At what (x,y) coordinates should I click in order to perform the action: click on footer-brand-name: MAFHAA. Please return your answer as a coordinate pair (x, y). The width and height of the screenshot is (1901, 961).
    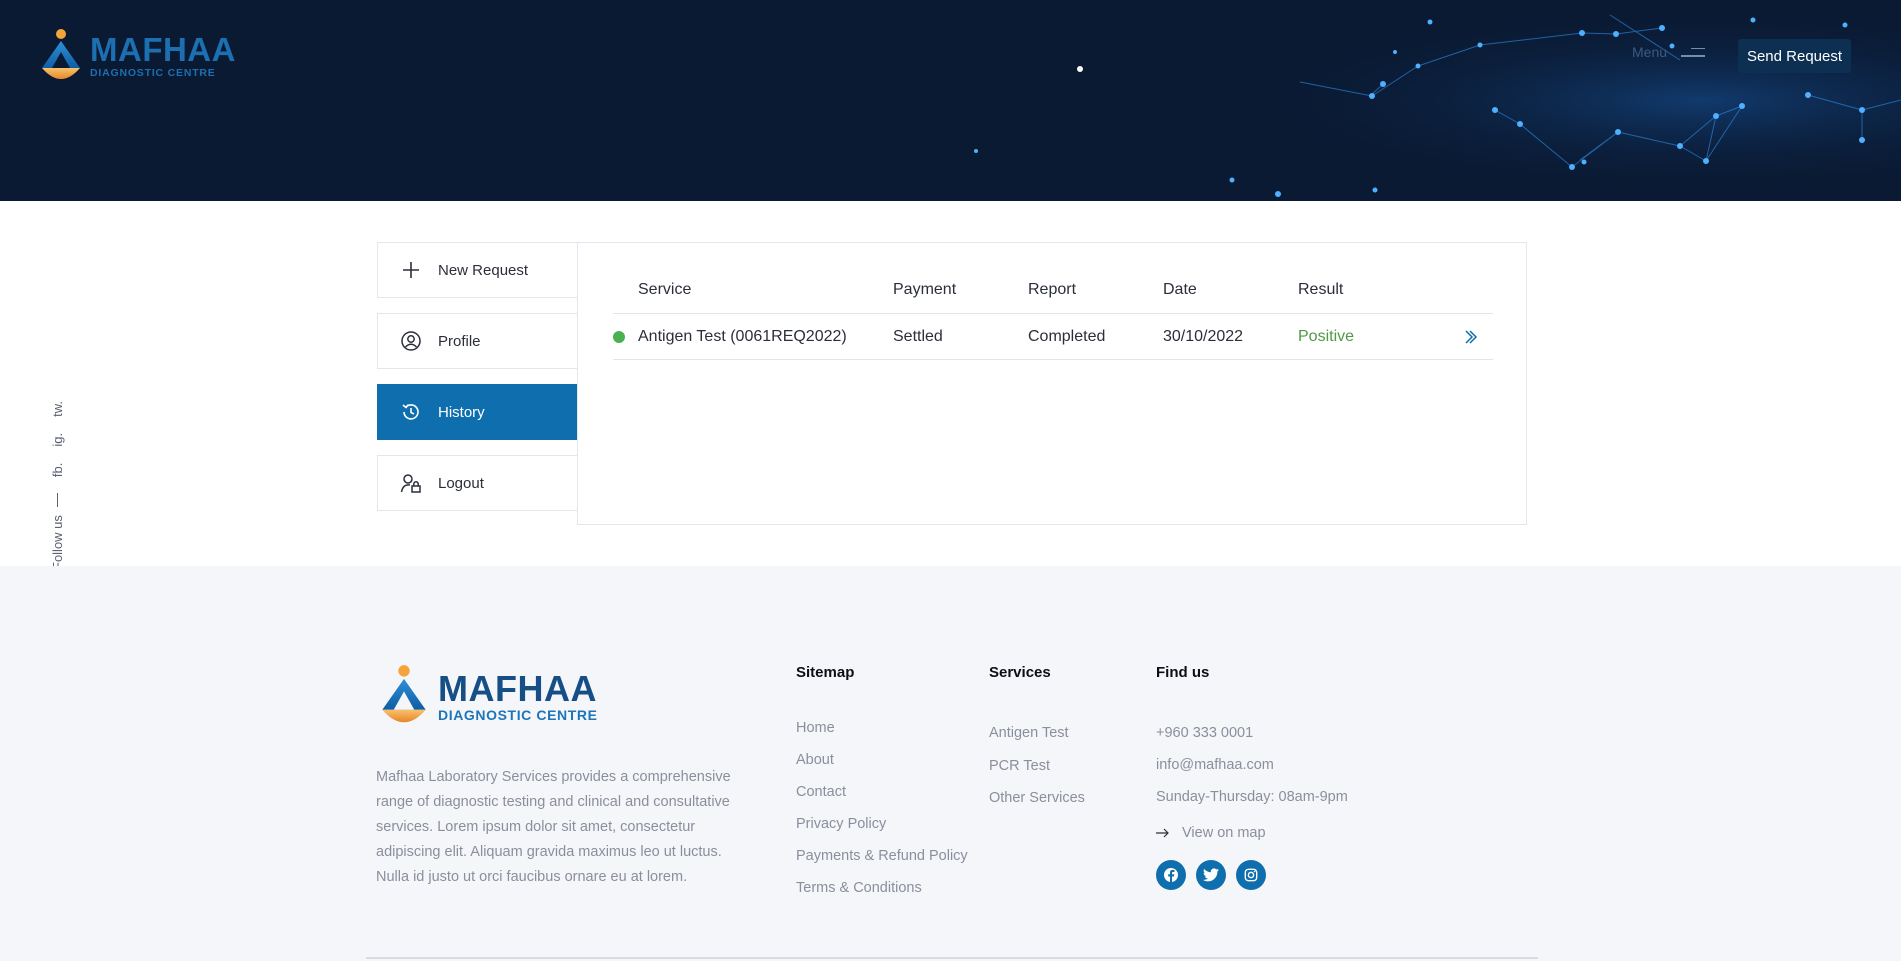
    Looking at the image, I should click on (517, 688).